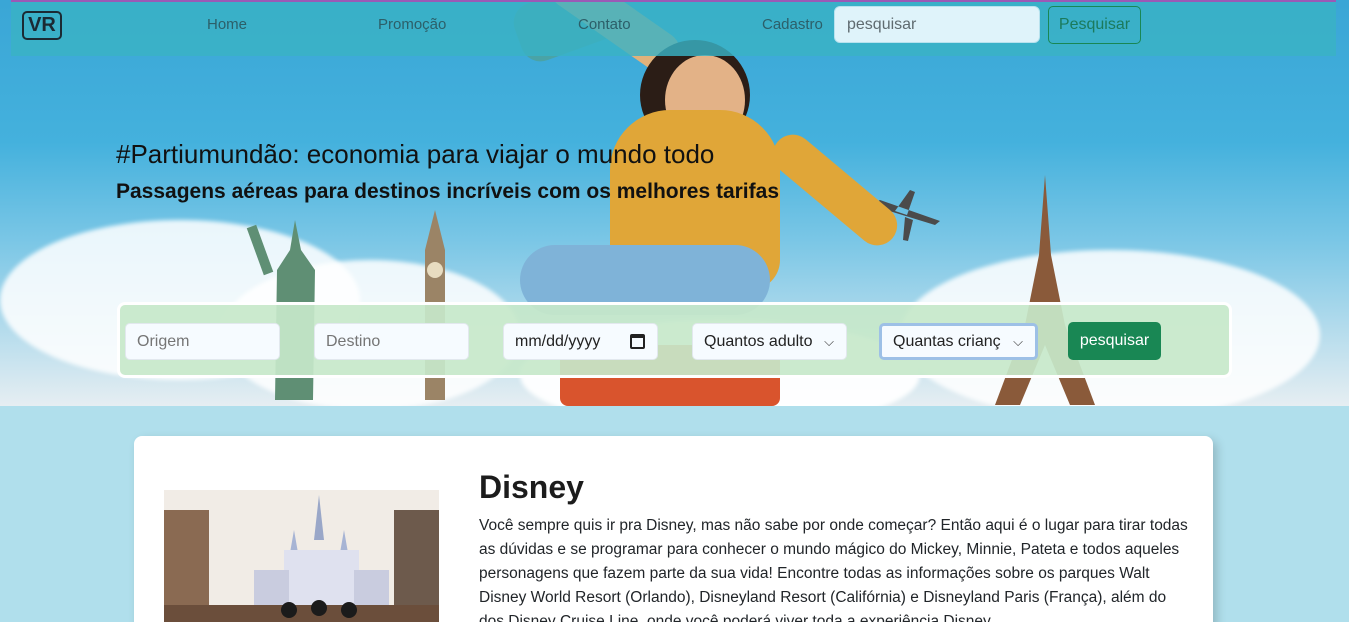  I want to click on adults-select-value: Quantos adulto, so click(758, 341).